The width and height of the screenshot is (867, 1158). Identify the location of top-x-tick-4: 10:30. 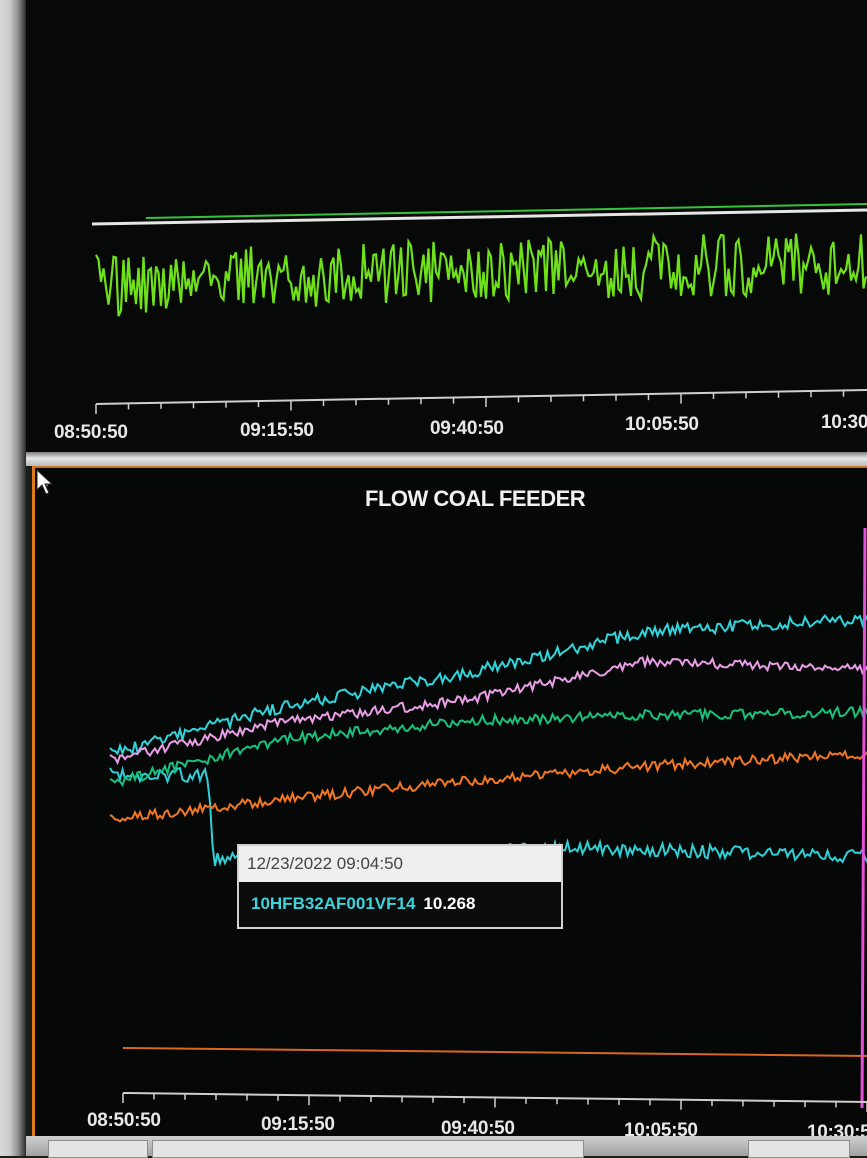
(844, 422).